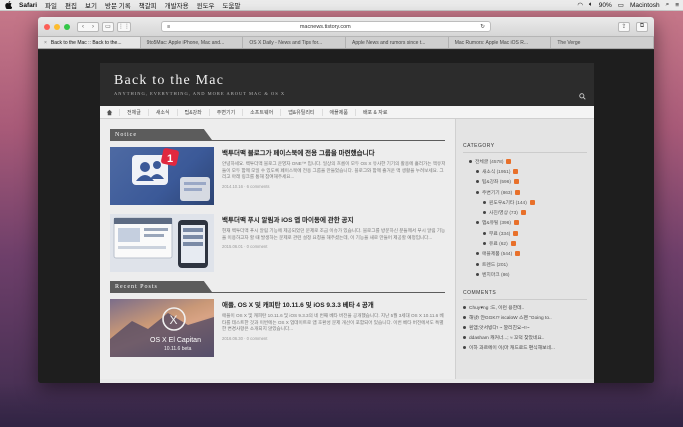  What do you see at coordinates (334, 152) in the screenshot?
I see `post-title: 백투더맥 블로그가 페이스북에 전용 그룹을 마련했습니다` at bounding box center [334, 152].